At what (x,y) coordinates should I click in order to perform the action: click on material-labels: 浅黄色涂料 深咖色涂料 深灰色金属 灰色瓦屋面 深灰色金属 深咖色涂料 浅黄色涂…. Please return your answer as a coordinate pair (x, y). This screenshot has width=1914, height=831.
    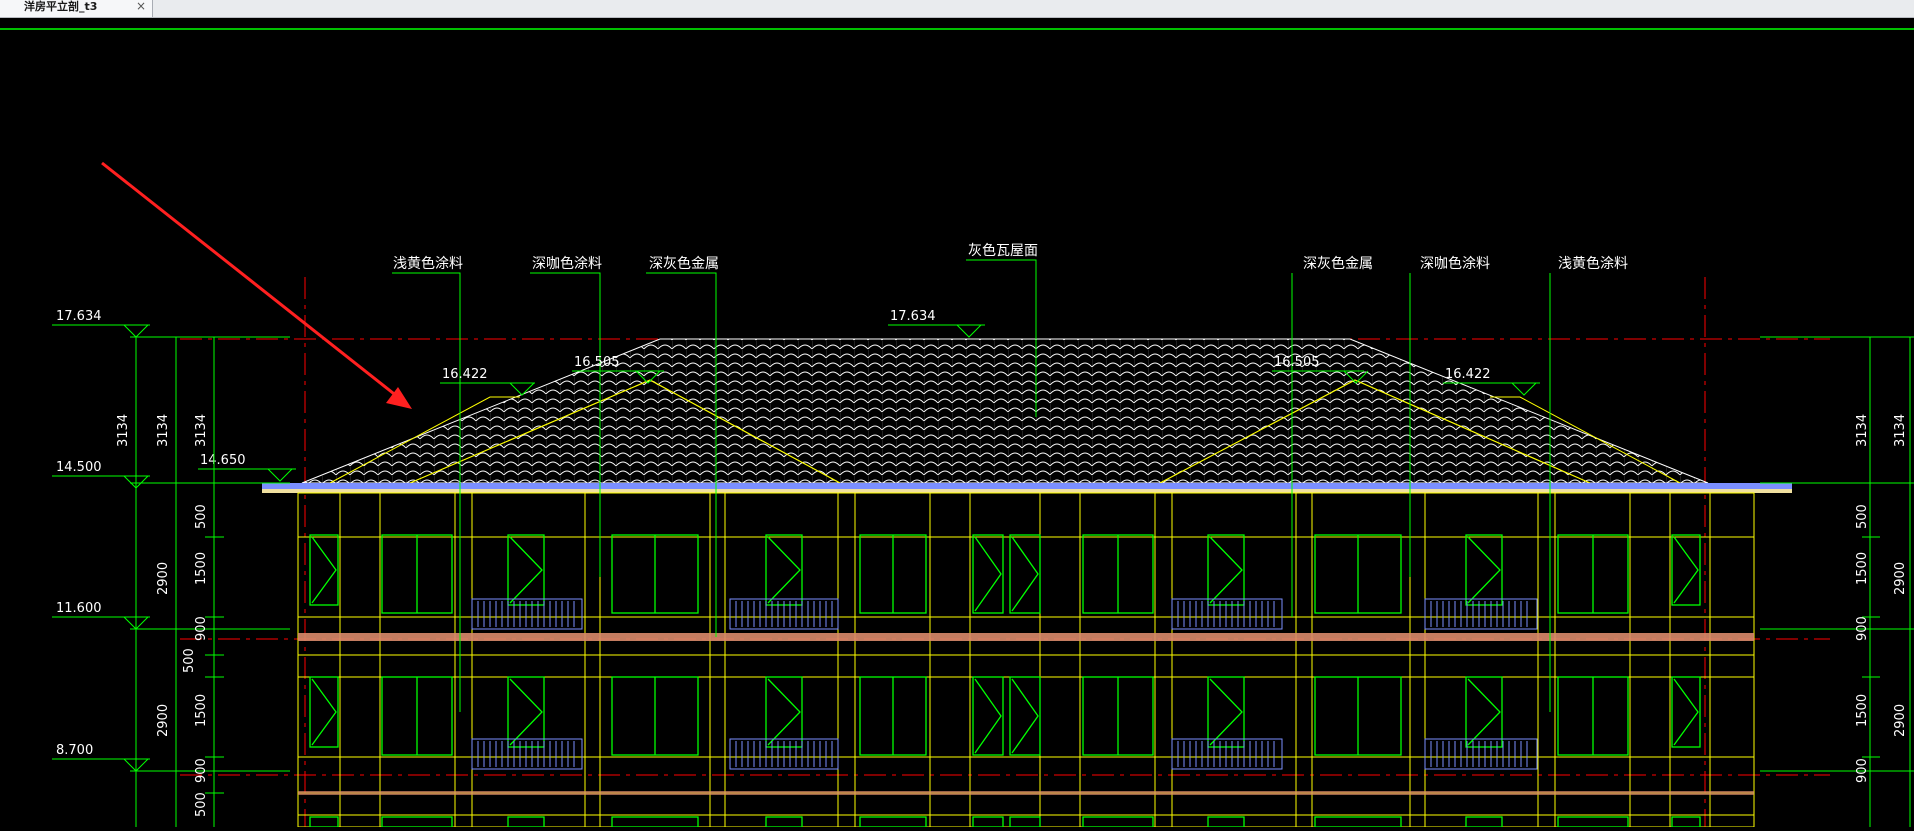
    Looking at the image, I should click on (1010, 257).